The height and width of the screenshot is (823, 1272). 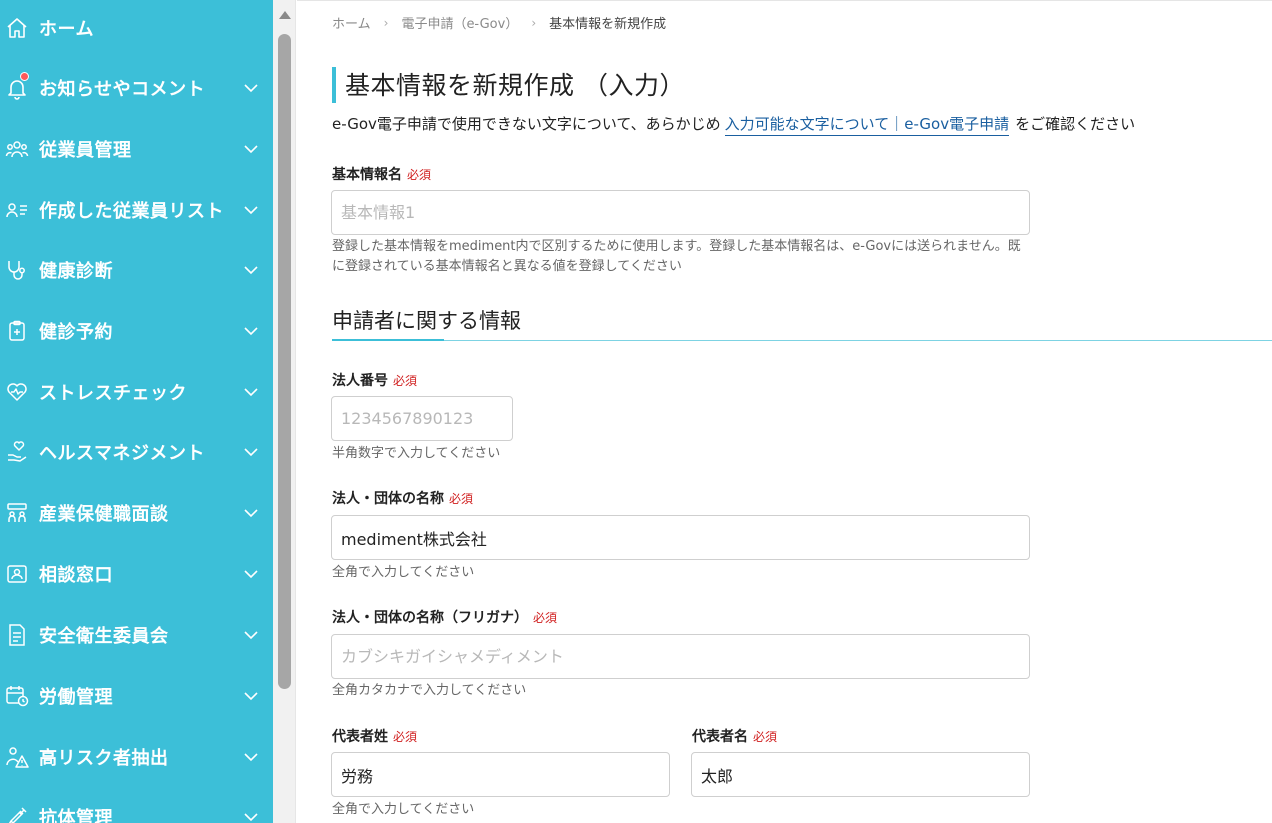 I want to click on corp-number-help: 半角数字で入力してください, so click(x=416, y=453).